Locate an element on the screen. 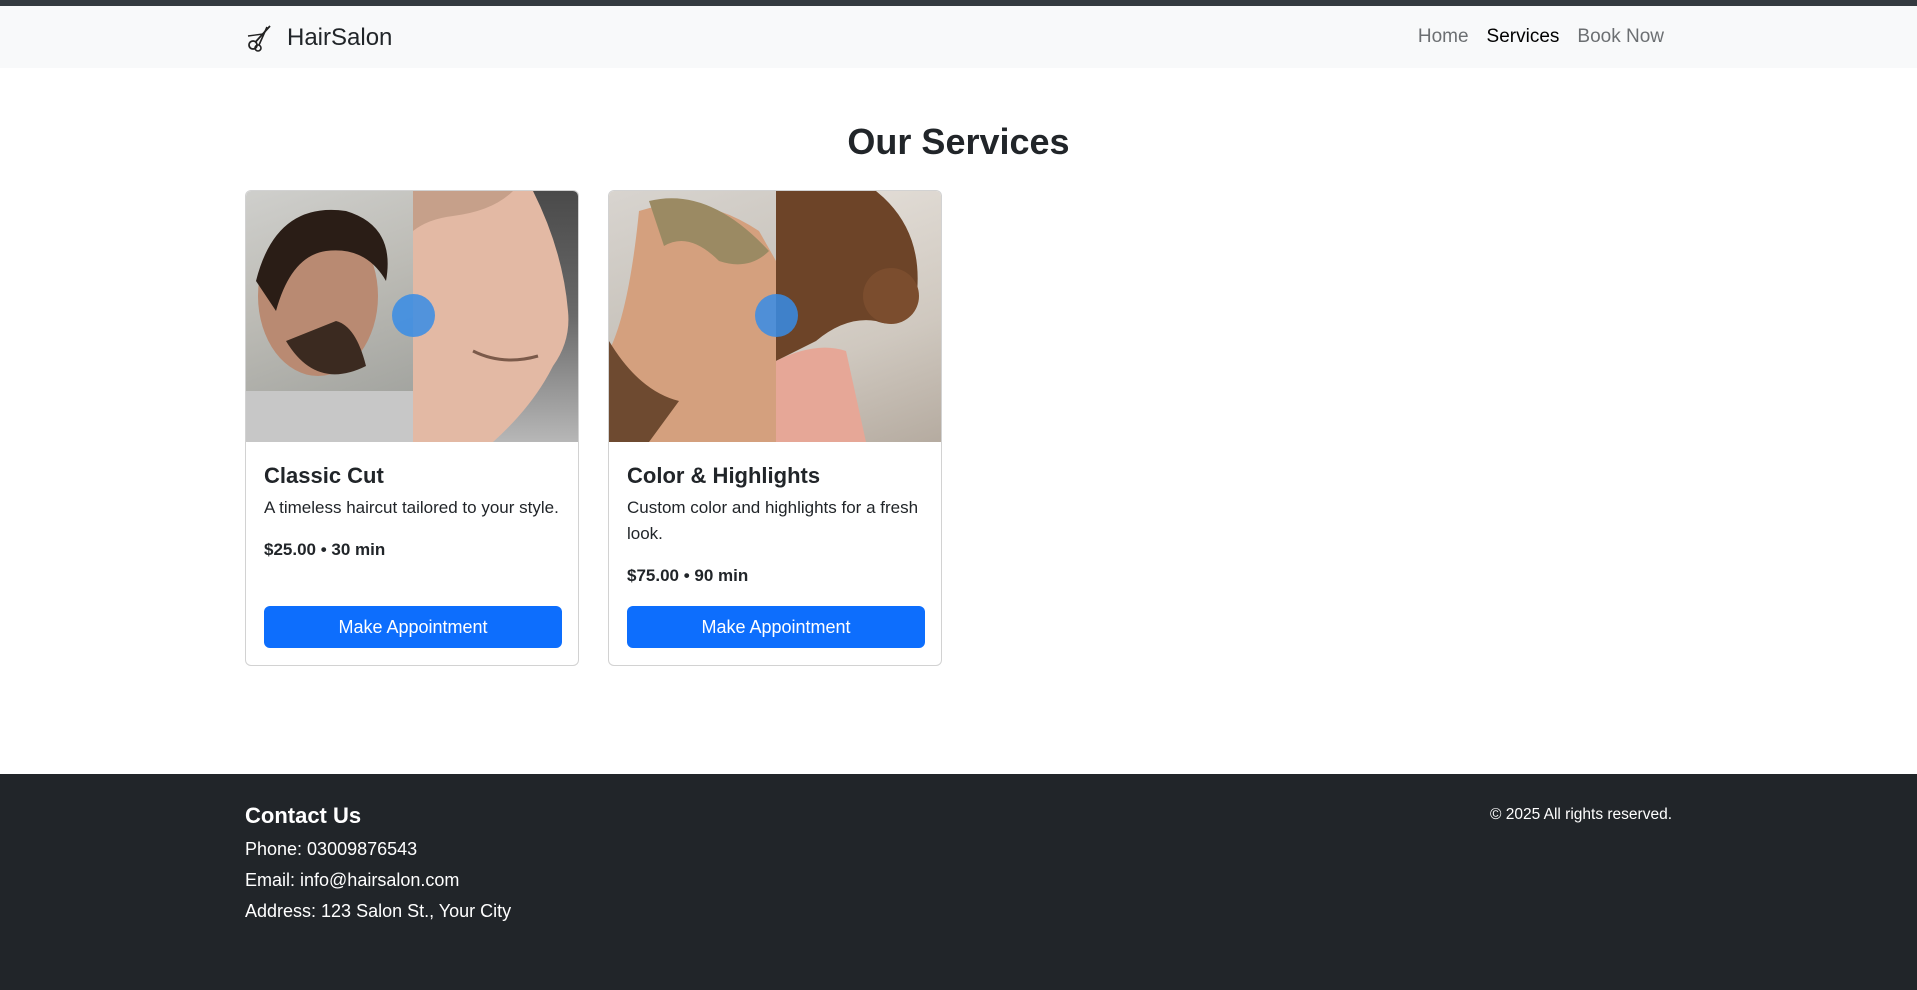 This screenshot has width=1917, height=990. footer-phone: Phone: 03009876543 is located at coordinates (331, 849).